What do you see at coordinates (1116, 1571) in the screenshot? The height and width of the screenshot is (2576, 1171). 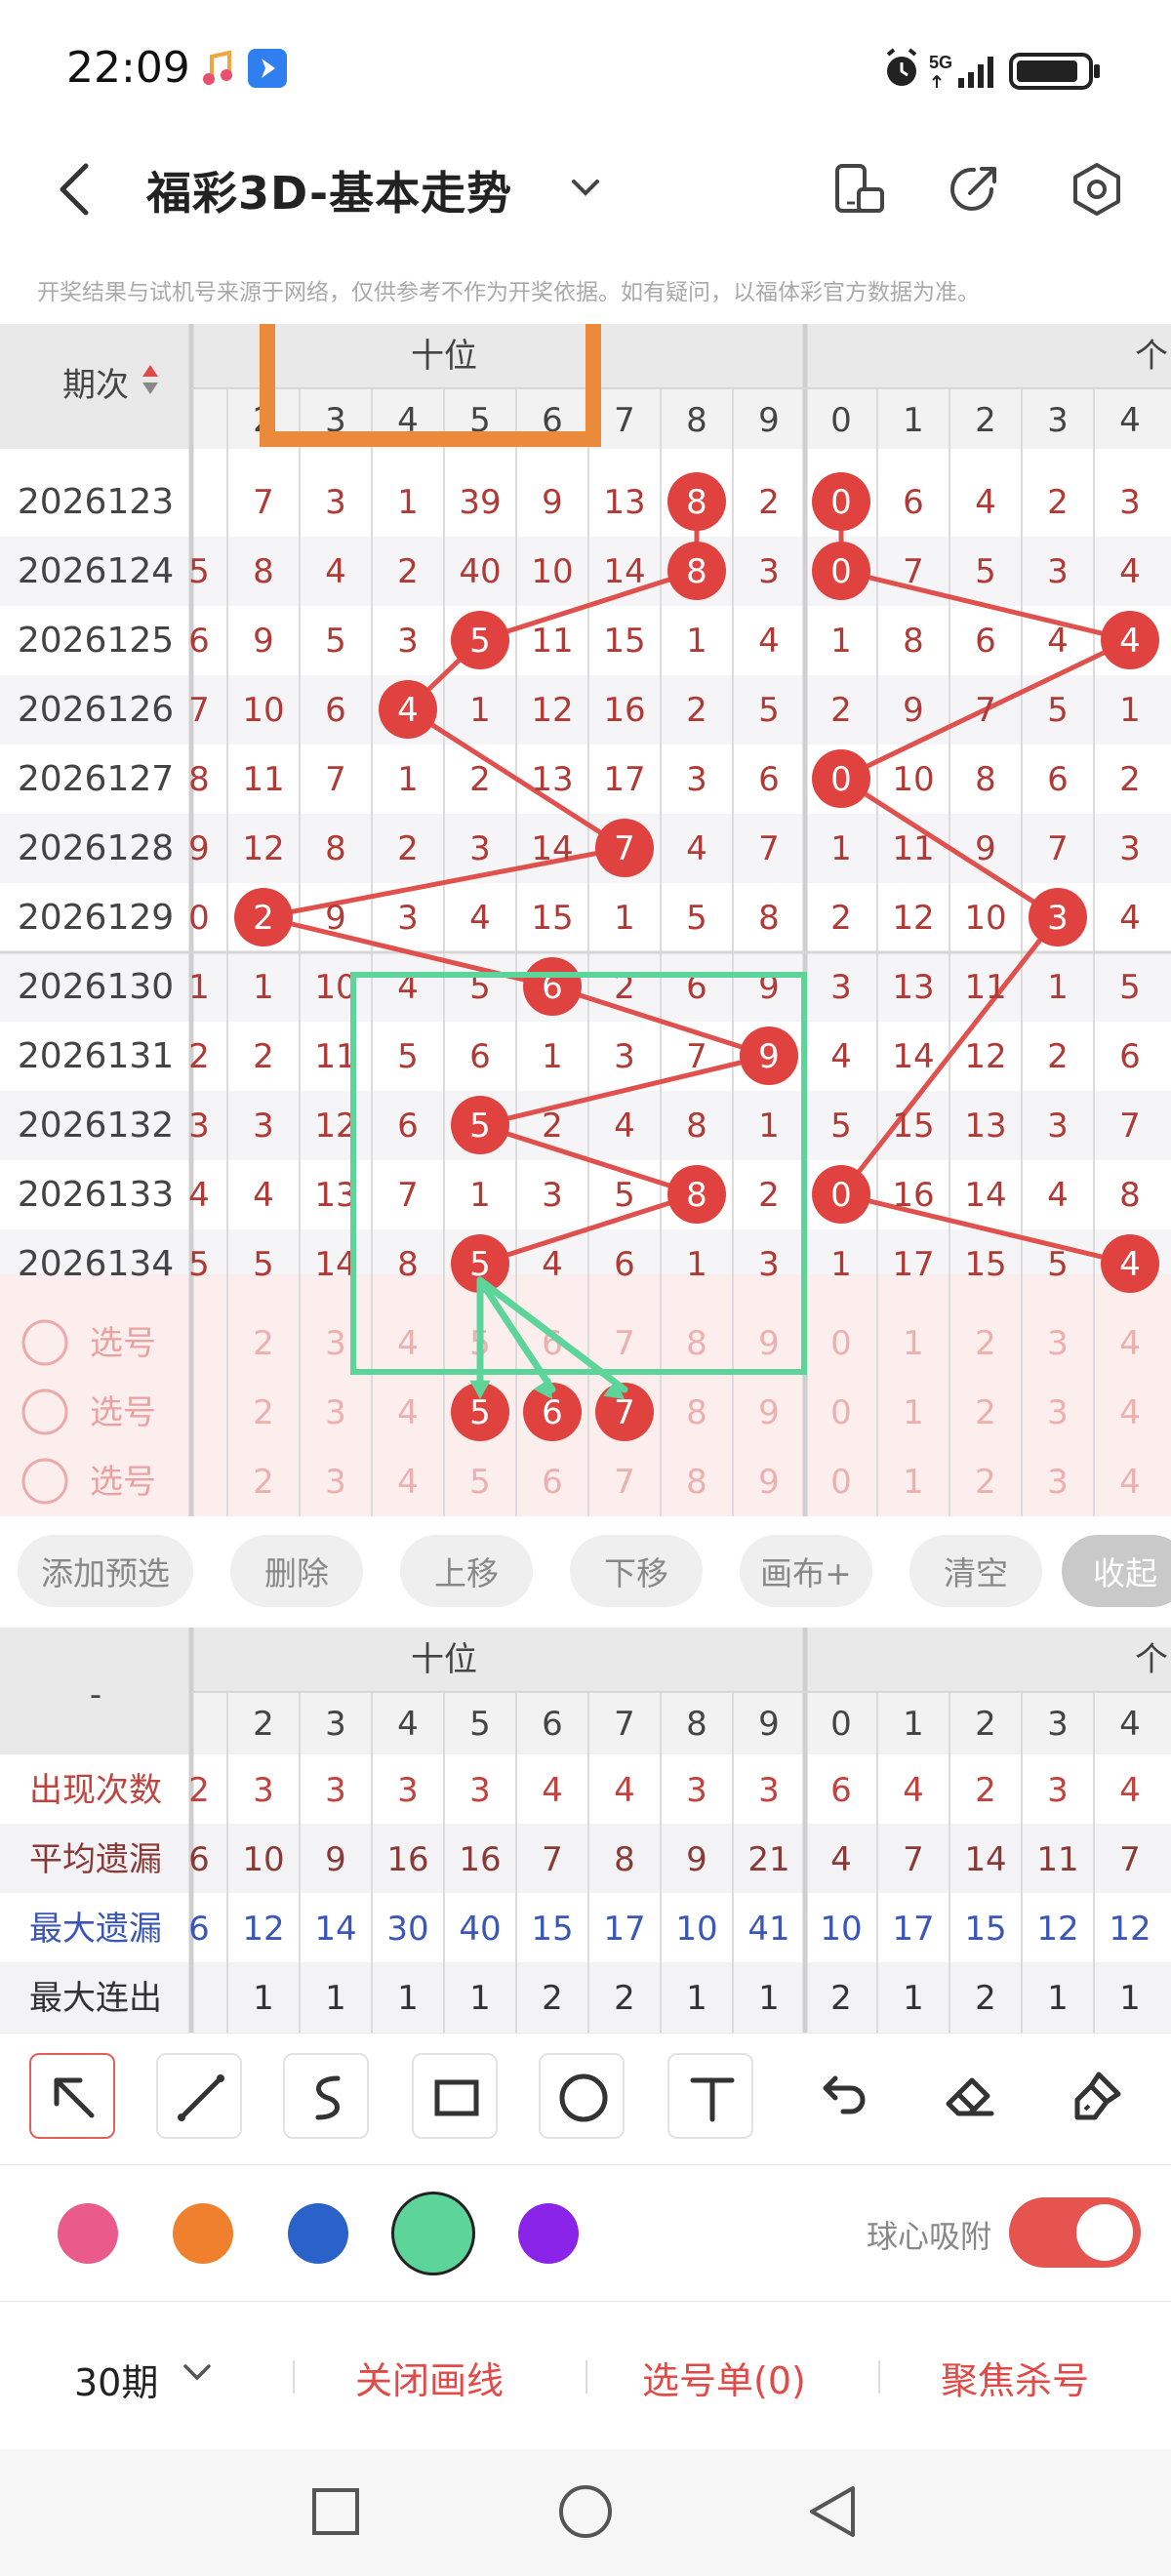 I see `collapse-button: 收起` at bounding box center [1116, 1571].